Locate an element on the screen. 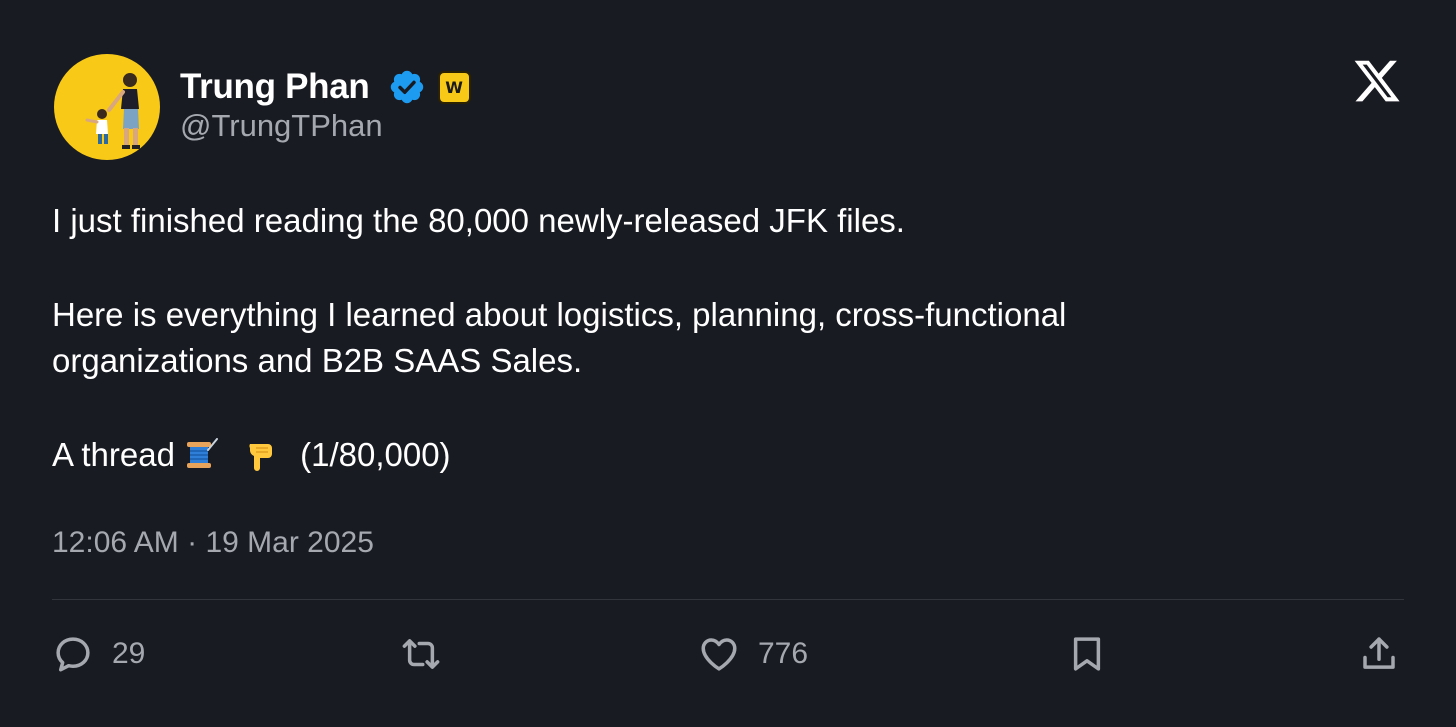 This screenshot has width=1456, height=727. reply-count: 29 is located at coordinates (129, 653).